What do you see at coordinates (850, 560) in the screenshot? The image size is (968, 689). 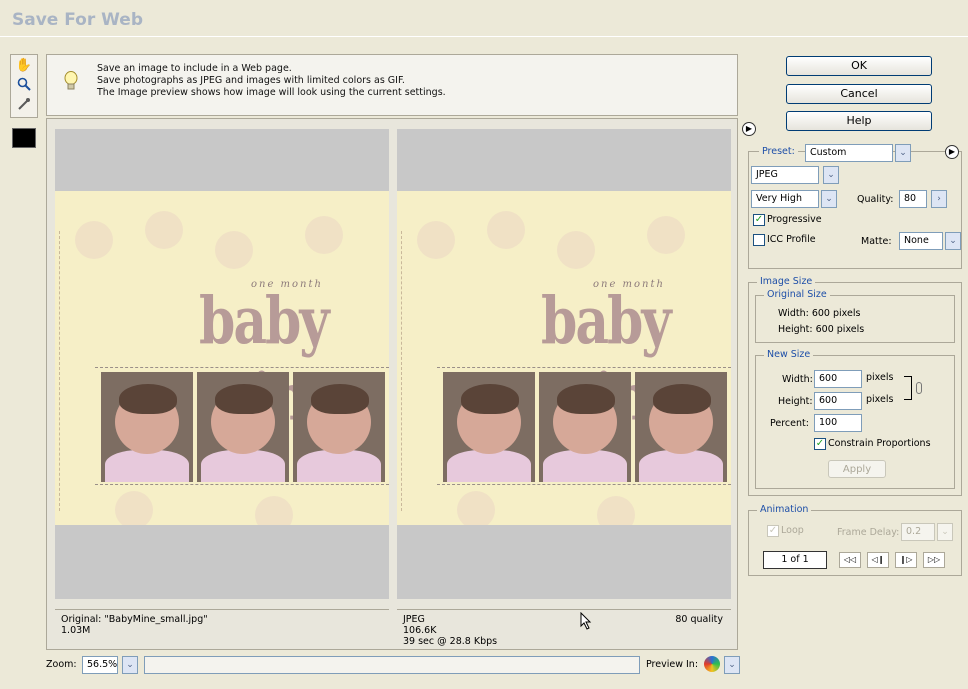 I see `first-frame-button: ◁◁` at bounding box center [850, 560].